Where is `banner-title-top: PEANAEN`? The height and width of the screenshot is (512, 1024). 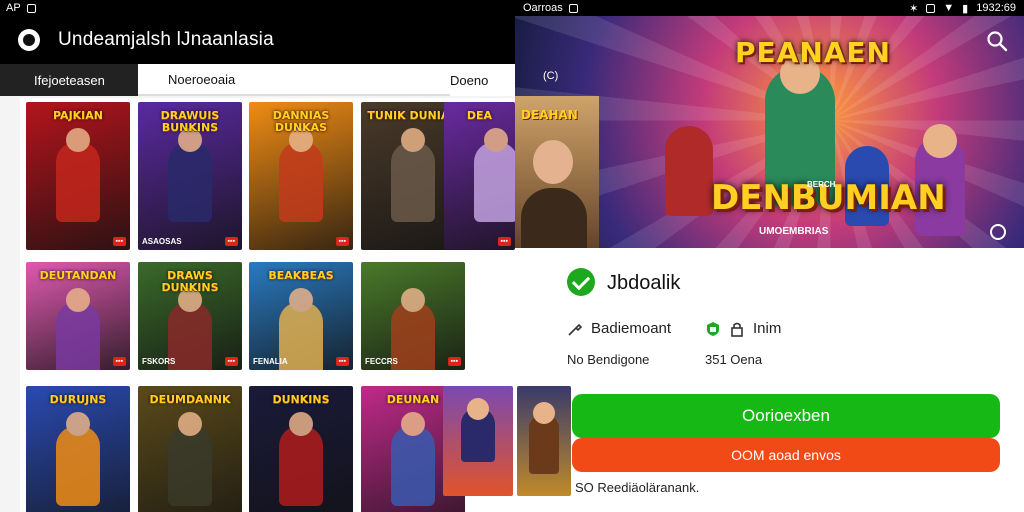
banner-title-top: PEANAEN is located at coordinates (813, 52).